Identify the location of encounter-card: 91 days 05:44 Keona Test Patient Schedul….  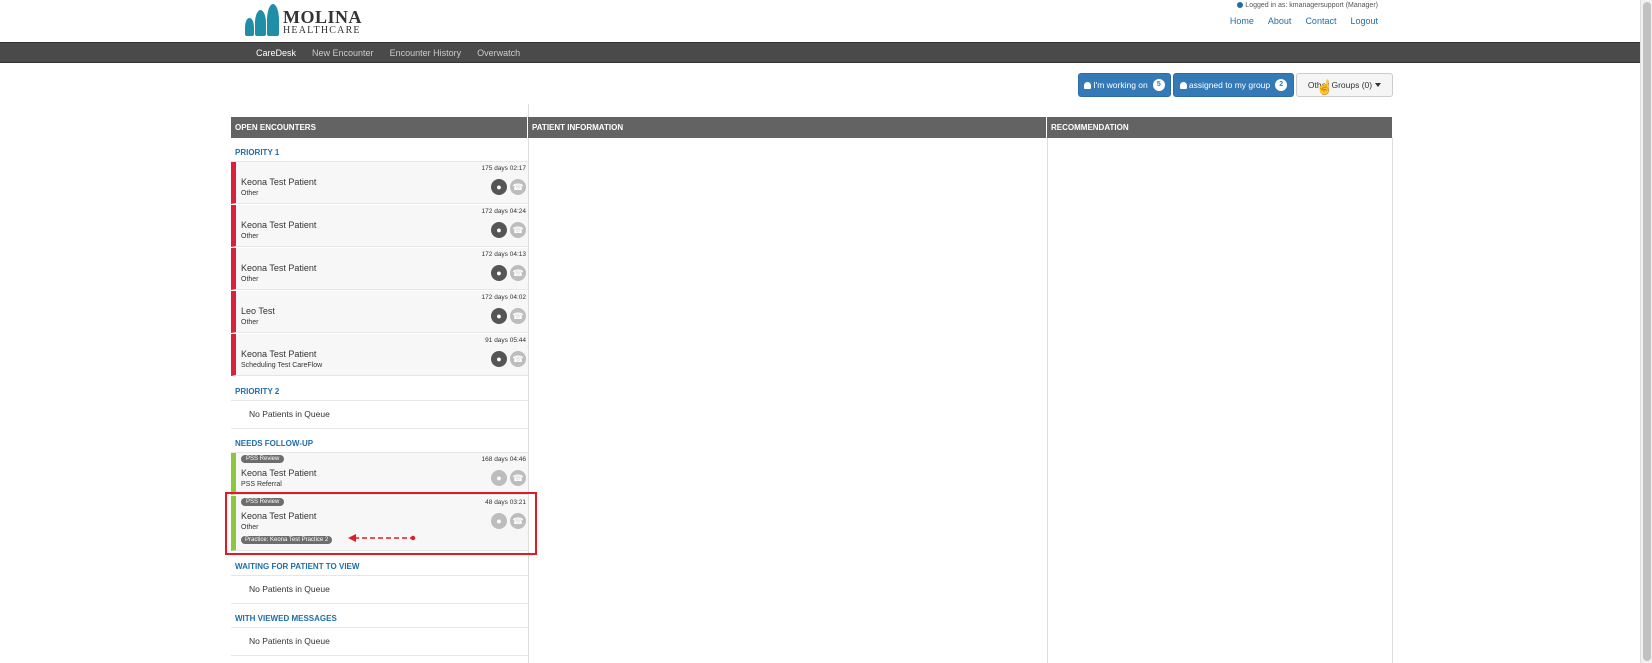
(379, 355).